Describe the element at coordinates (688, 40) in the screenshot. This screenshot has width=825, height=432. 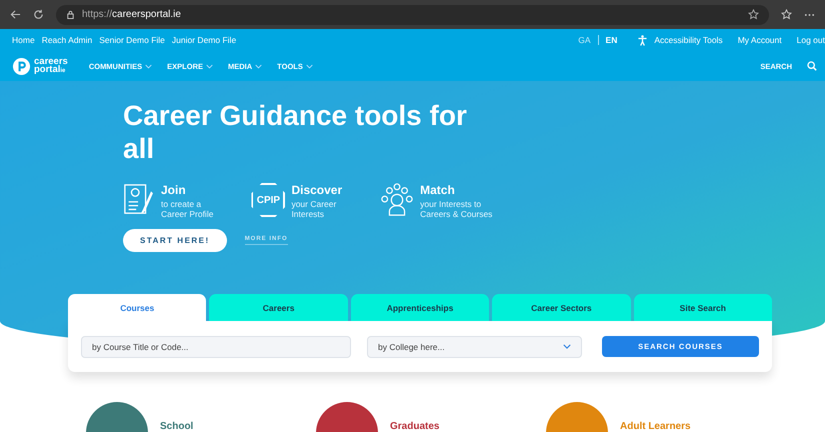
I see `accessibility-link: Accessibility Tools` at that location.